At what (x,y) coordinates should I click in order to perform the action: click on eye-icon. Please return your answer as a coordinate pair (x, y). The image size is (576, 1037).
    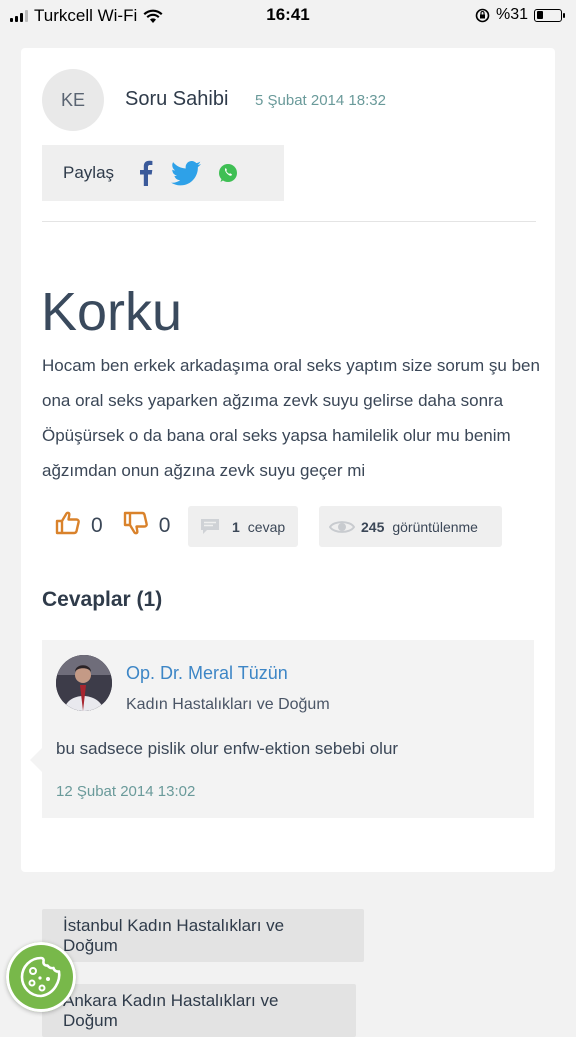
    Looking at the image, I should click on (342, 526).